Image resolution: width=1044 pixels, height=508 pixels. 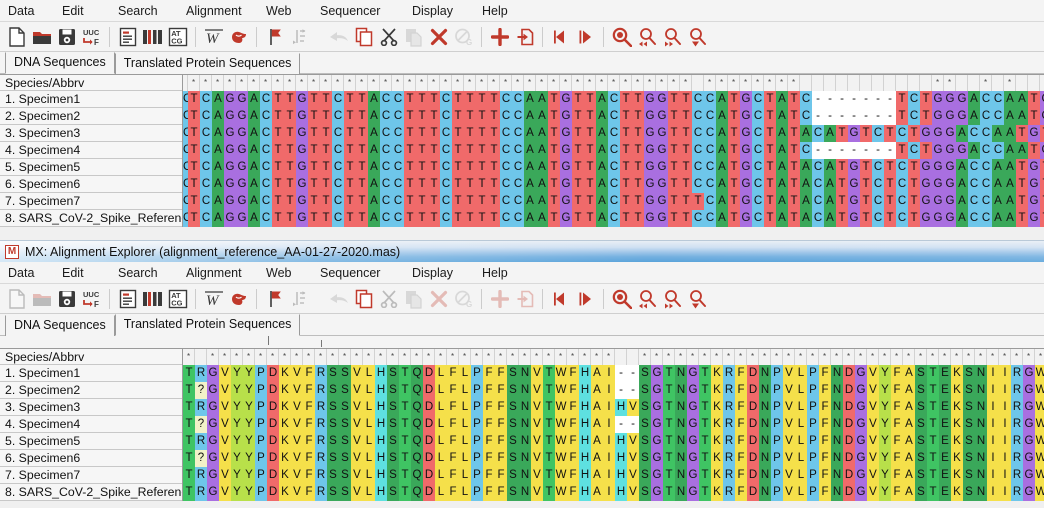 I want to click on save-icon, so click(x=66, y=37).